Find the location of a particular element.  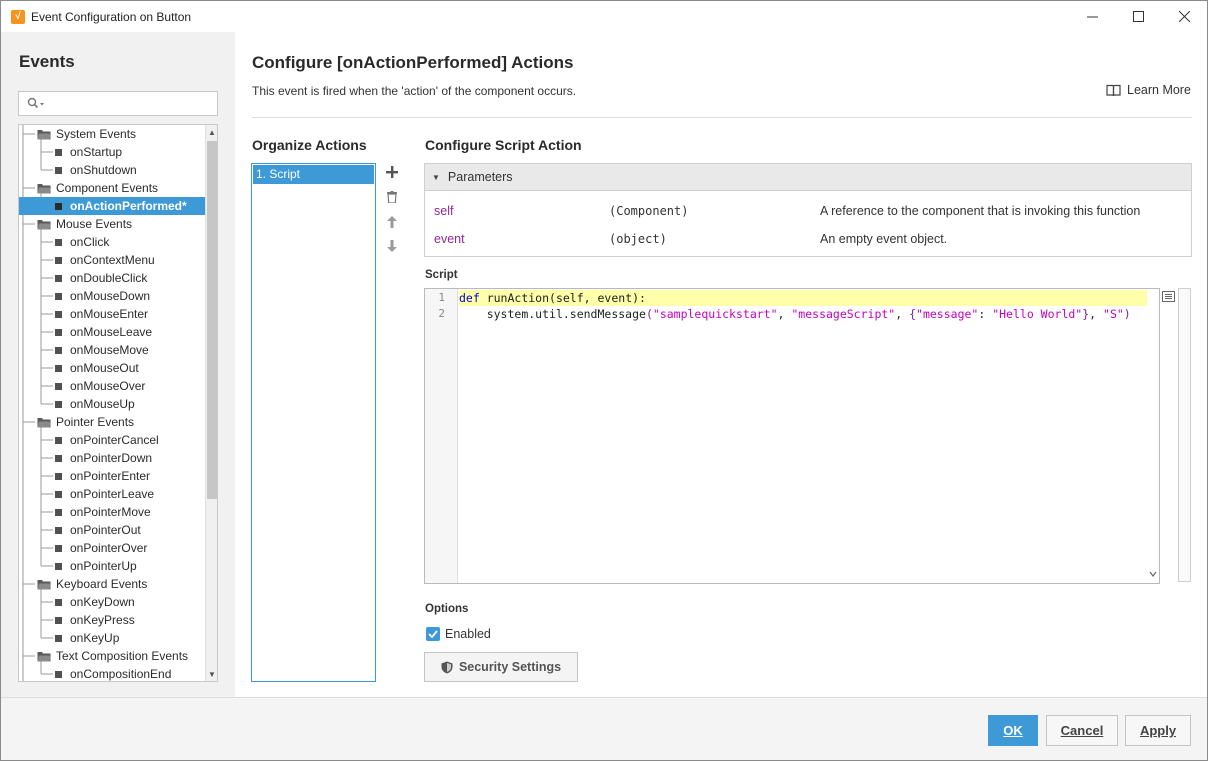

tree-event-item: onDoubleClick is located at coordinates (112, 278).